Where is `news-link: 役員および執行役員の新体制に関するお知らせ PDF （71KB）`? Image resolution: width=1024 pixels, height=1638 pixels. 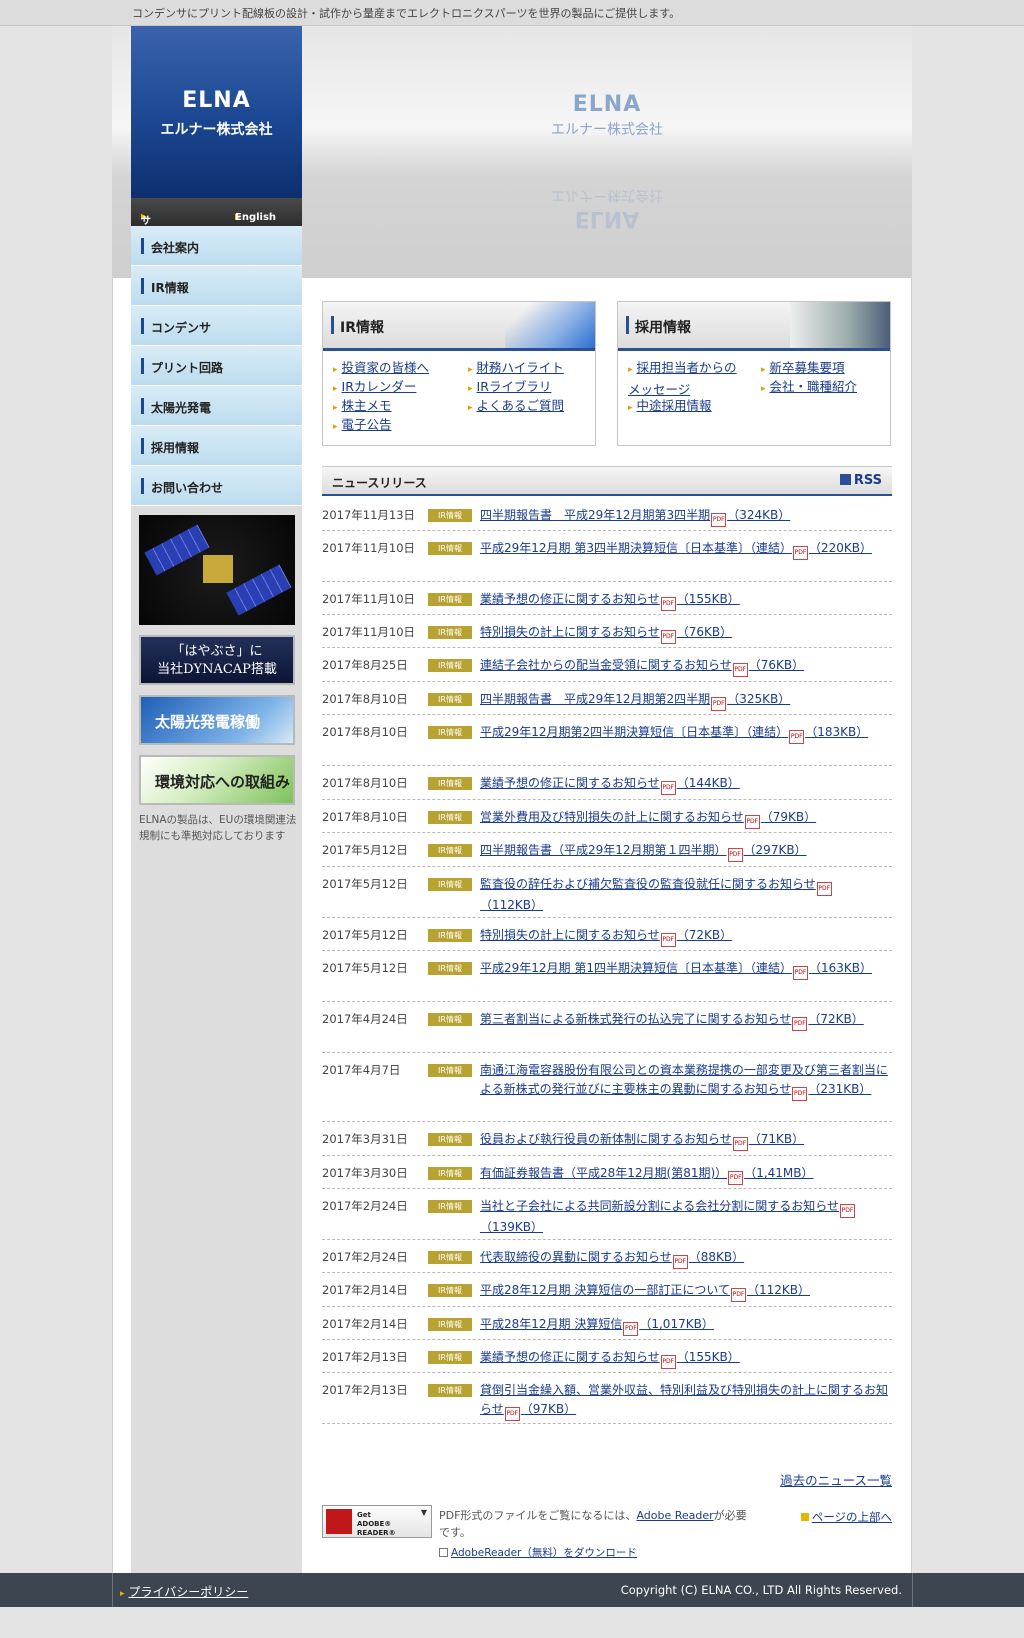 news-link: 役員および執行役員の新体制に関するお知らせ PDF （71KB） is located at coordinates (684, 1140).